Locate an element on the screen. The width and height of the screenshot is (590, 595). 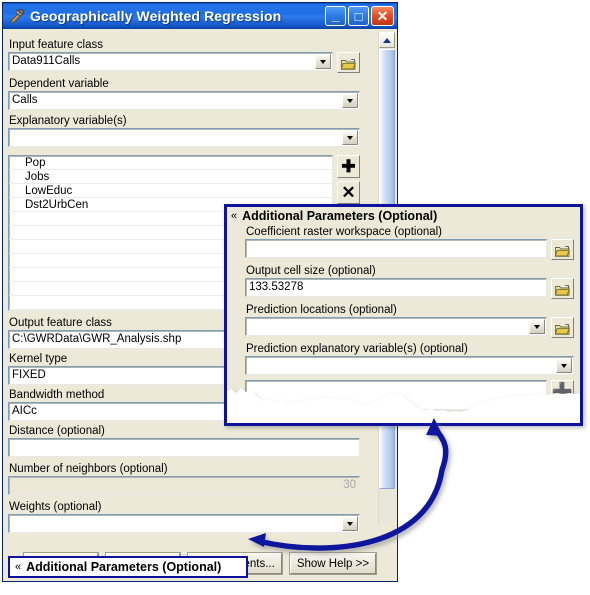
close-button: ✕ is located at coordinates (382, 16).